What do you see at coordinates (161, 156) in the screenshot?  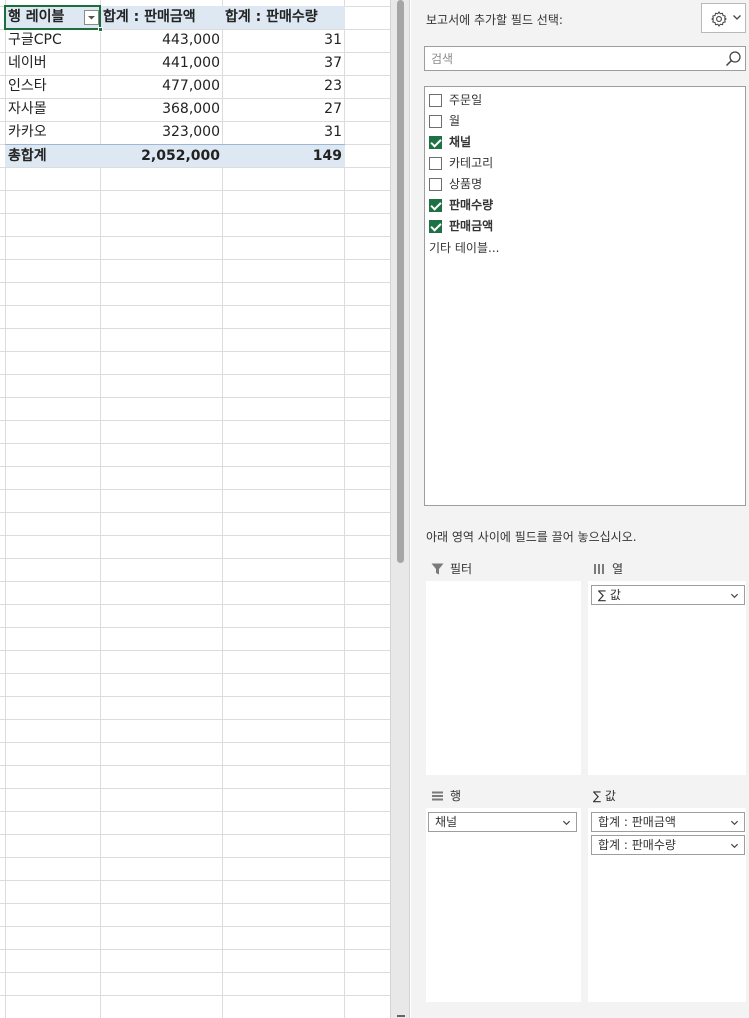 I see `grand-total-amount: 2,052,000` at bounding box center [161, 156].